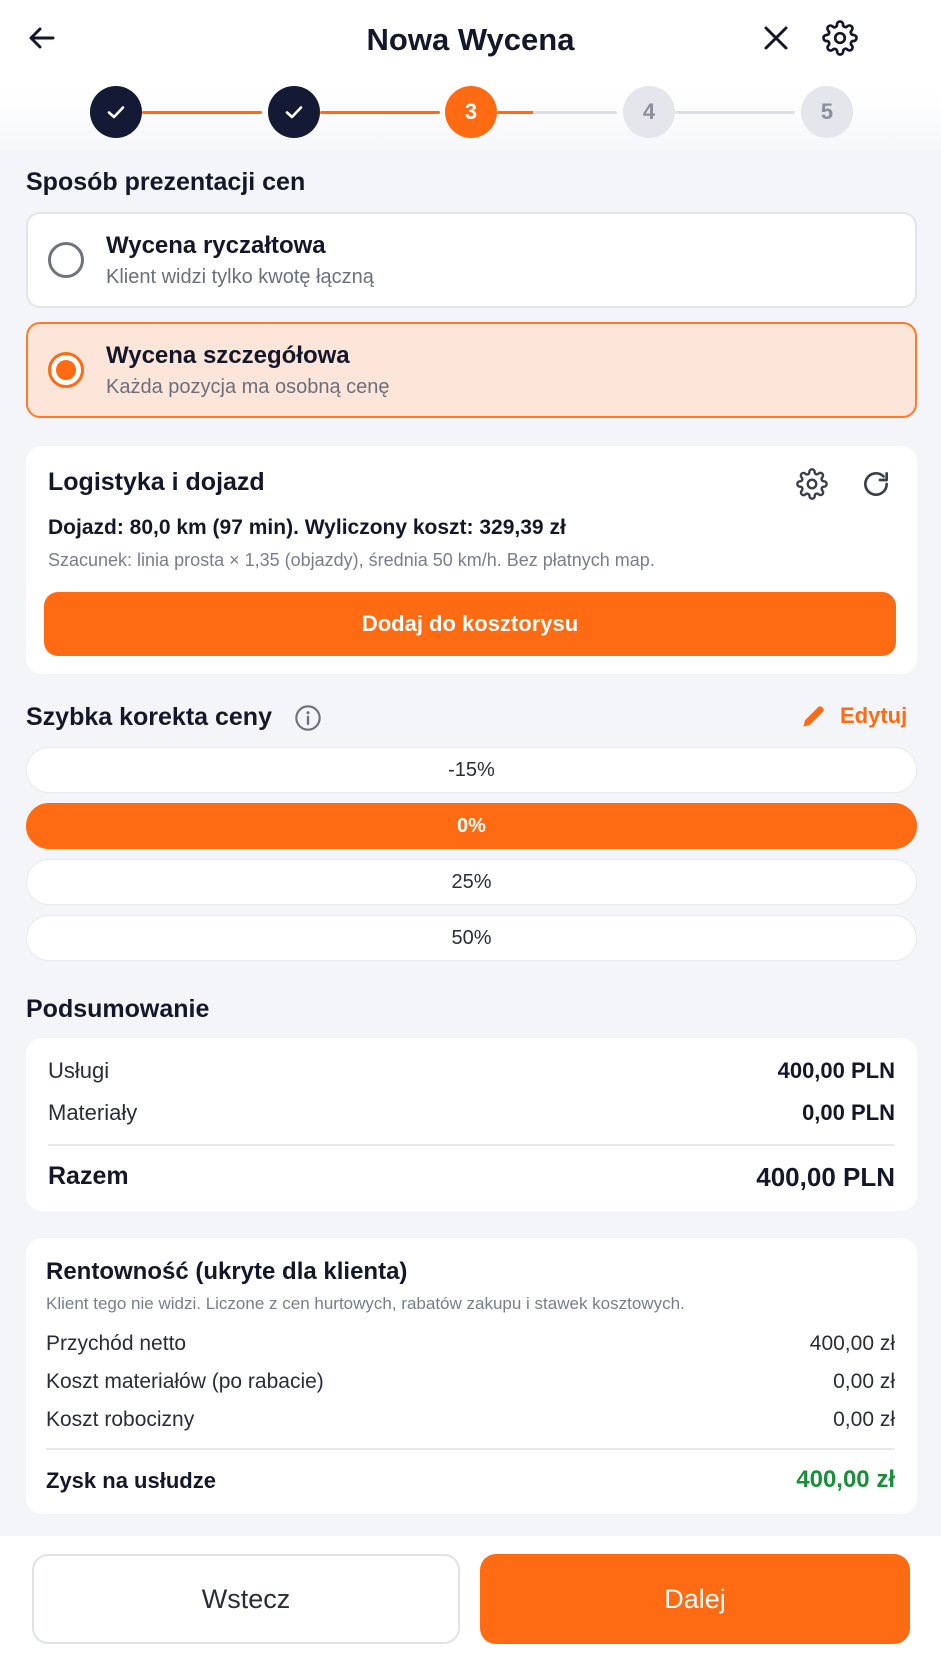  I want to click on refresh-icon, so click(876, 484).